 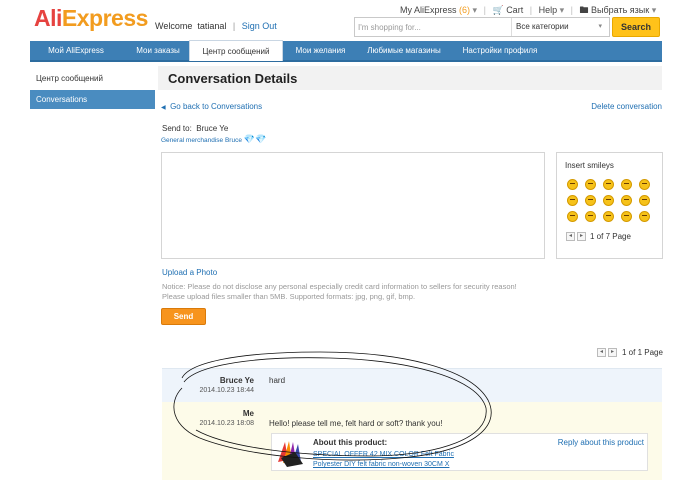 What do you see at coordinates (174, 26) in the screenshot?
I see `welcome-label: Welcome` at bounding box center [174, 26].